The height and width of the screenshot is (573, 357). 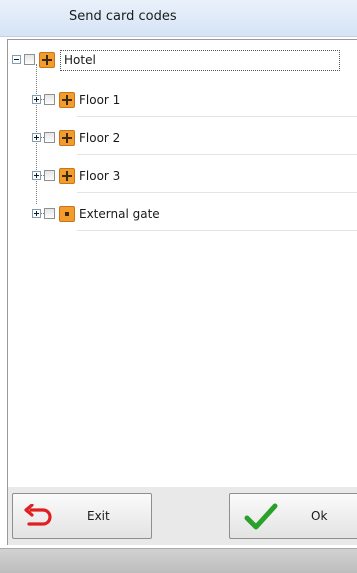 What do you see at coordinates (98, 516) in the screenshot?
I see `exit-label: Exit` at bounding box center [98, 516].